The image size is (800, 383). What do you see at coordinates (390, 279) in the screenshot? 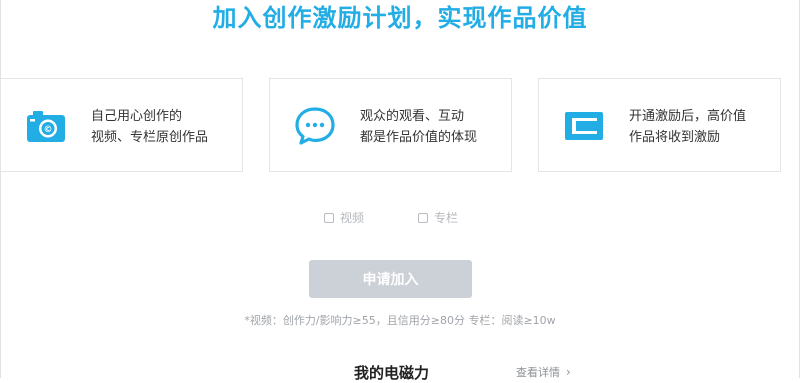
I see `apply-join-button: 申请加入` at bounding box center [390, 279].